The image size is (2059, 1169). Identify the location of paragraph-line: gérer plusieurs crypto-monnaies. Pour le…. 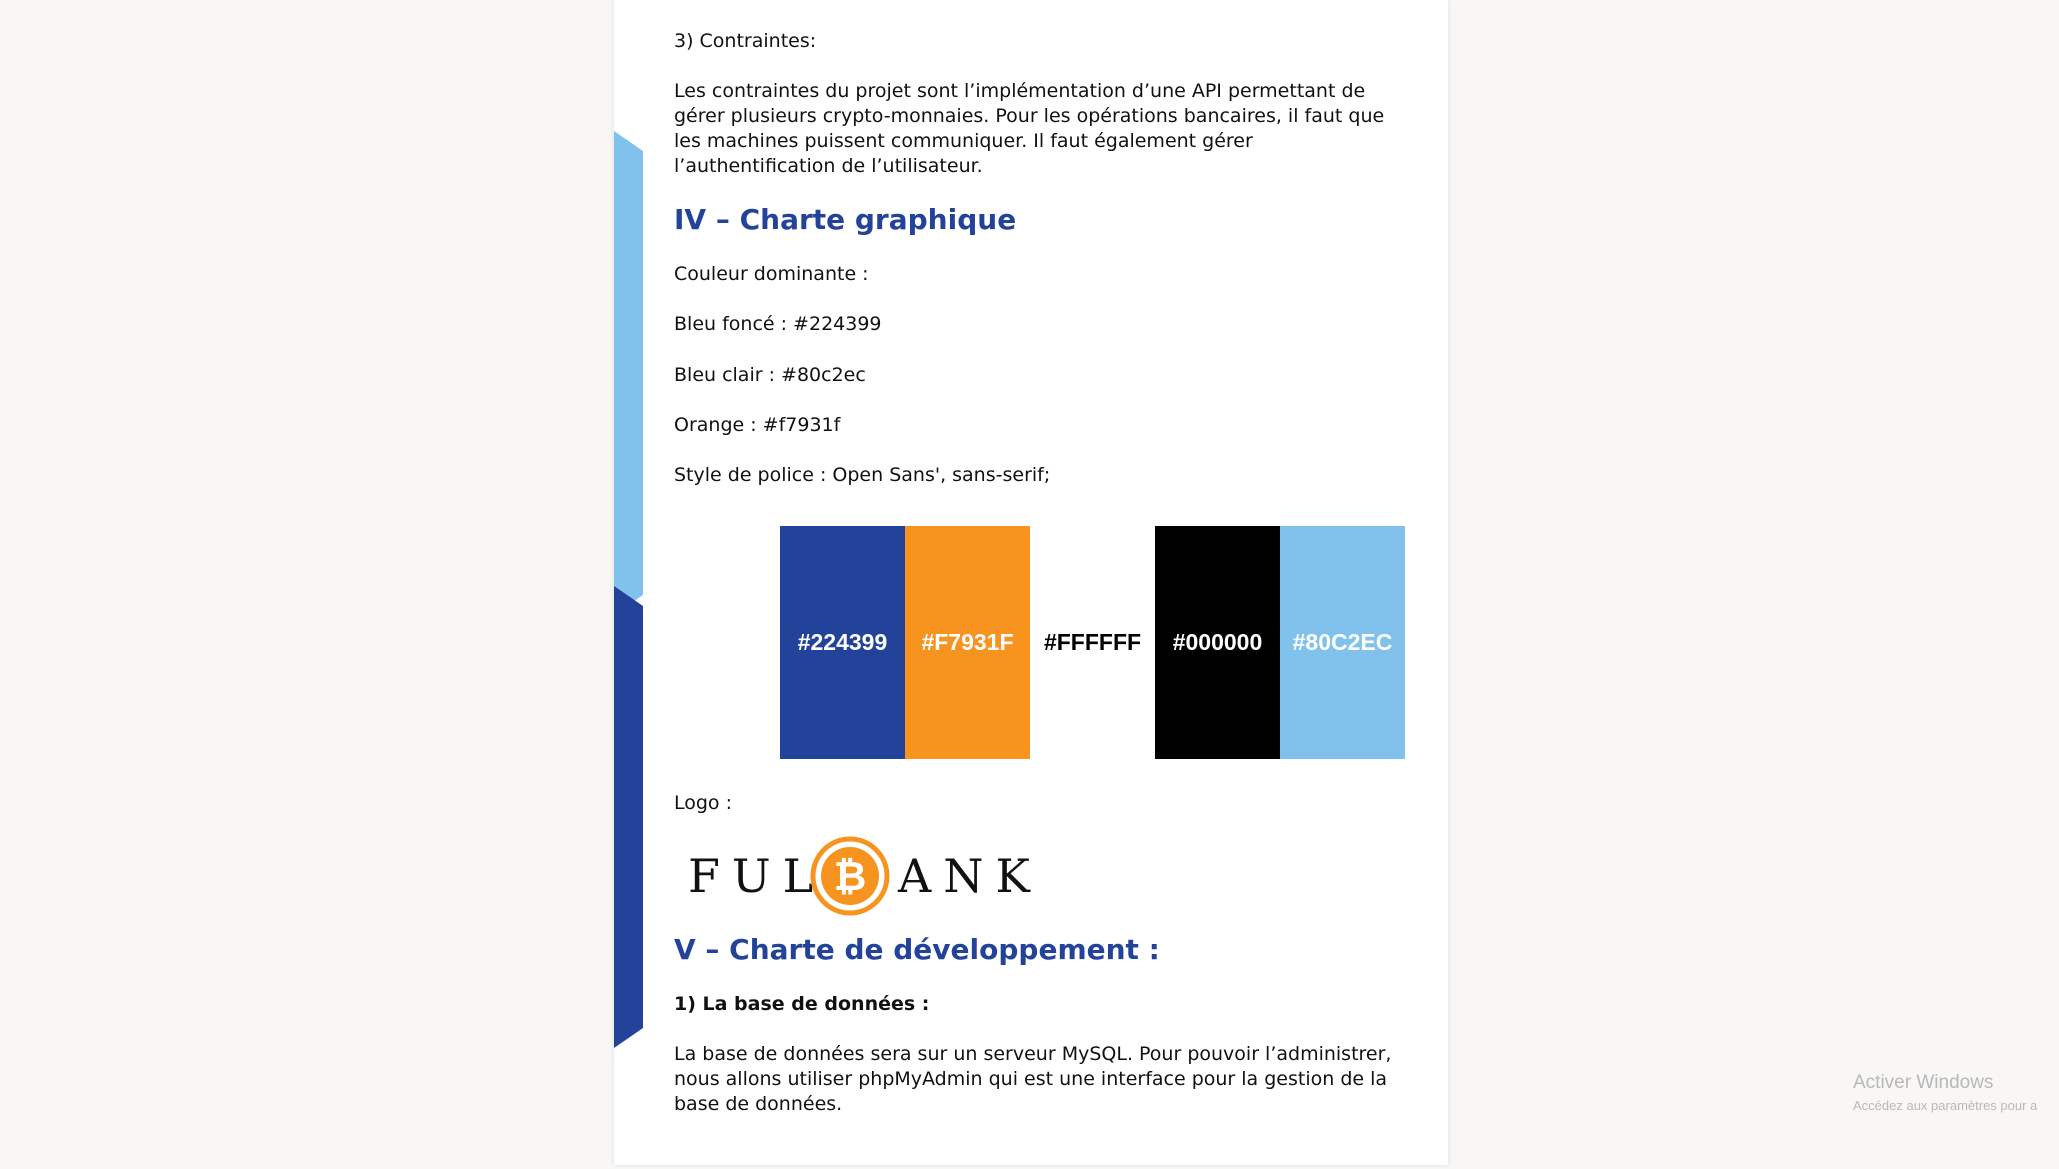
(1029, 116).